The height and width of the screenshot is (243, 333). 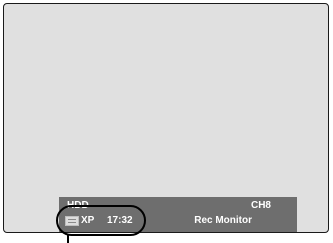 I want to click on callout-leader-line, so click(x=68, y=239).